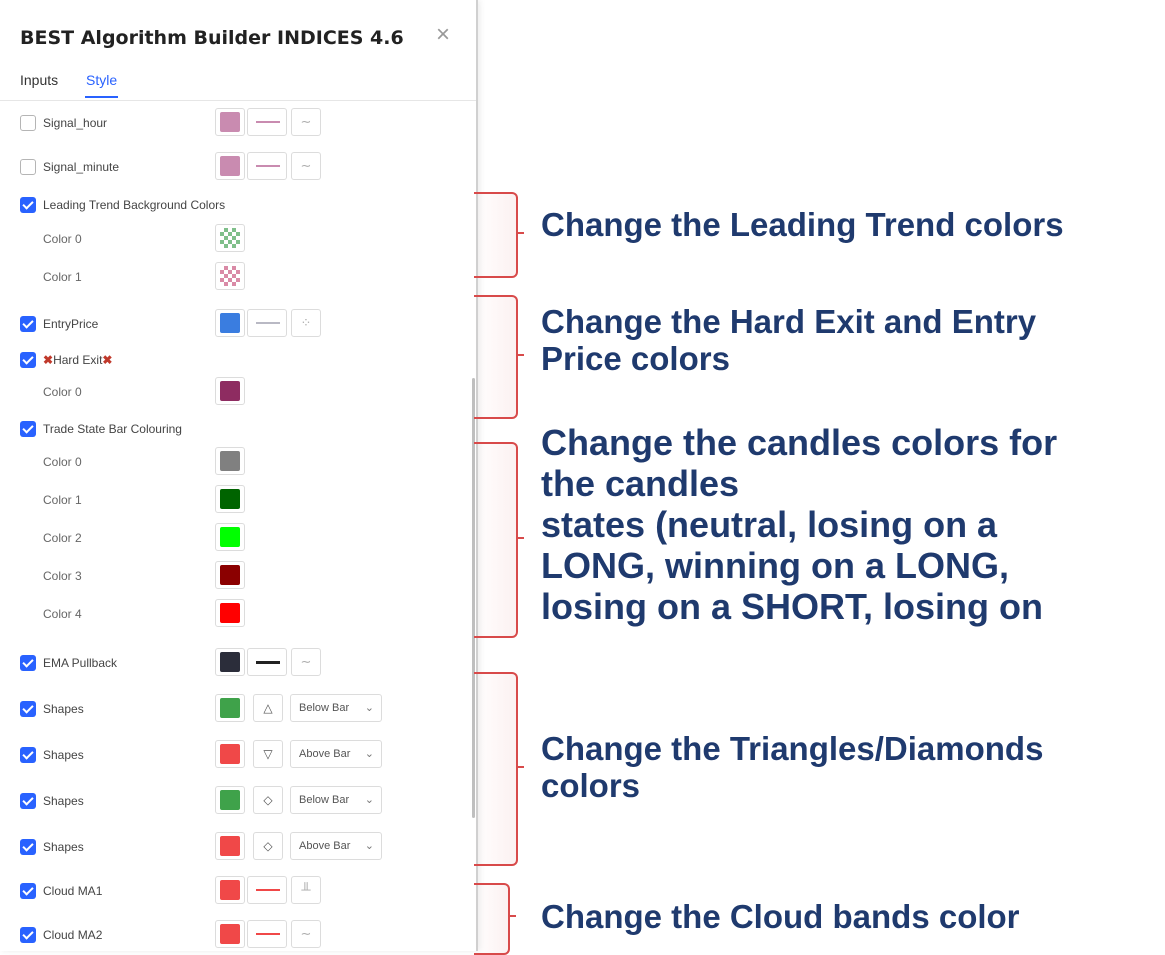 The height and width of the screenshot is (955, 1165). I want to click on row-leading-color-1: Color 1, so click(235, 276).